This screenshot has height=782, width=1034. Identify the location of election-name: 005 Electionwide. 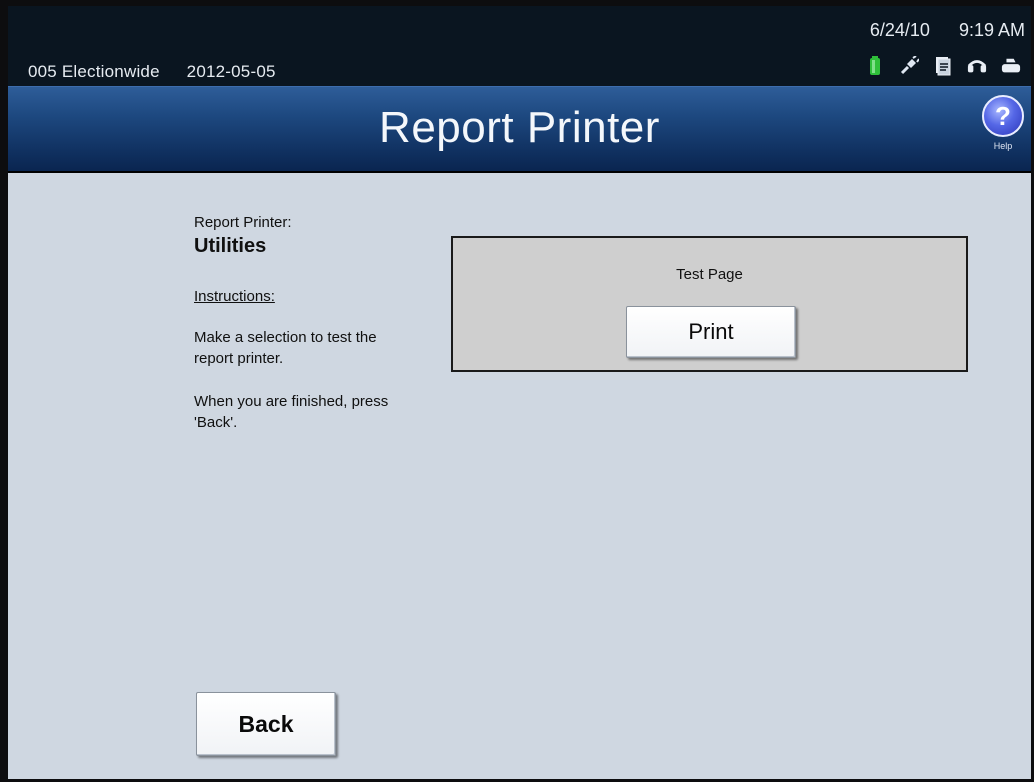
(94, 71).